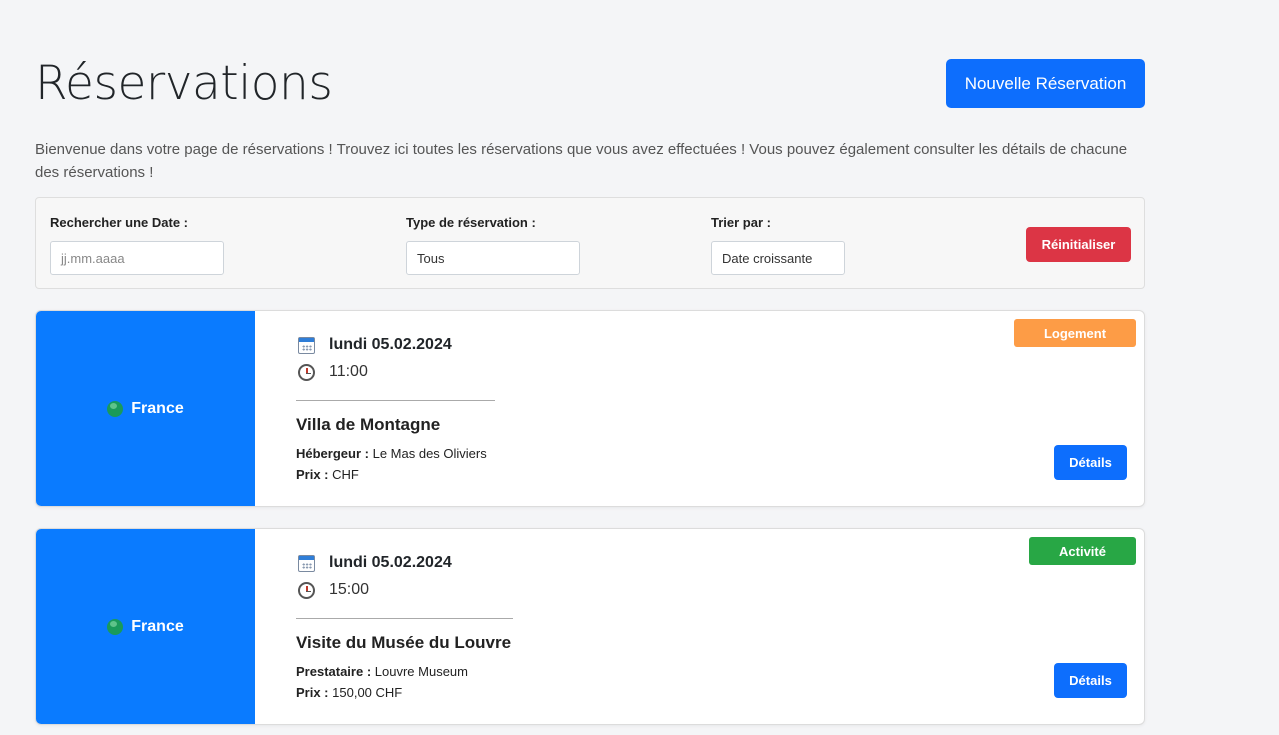  Describe the element at coordinates (590, 62) in the screenshot. I see `page-header: Réservations Nouvelle Réservation` at that location.